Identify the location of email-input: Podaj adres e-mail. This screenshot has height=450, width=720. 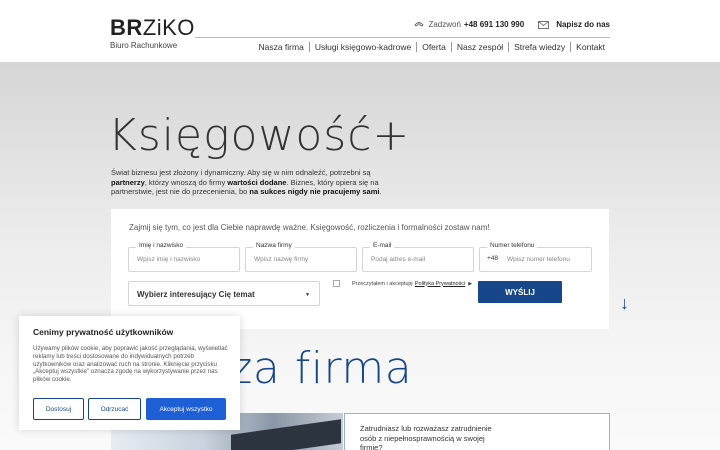
(418, 259).